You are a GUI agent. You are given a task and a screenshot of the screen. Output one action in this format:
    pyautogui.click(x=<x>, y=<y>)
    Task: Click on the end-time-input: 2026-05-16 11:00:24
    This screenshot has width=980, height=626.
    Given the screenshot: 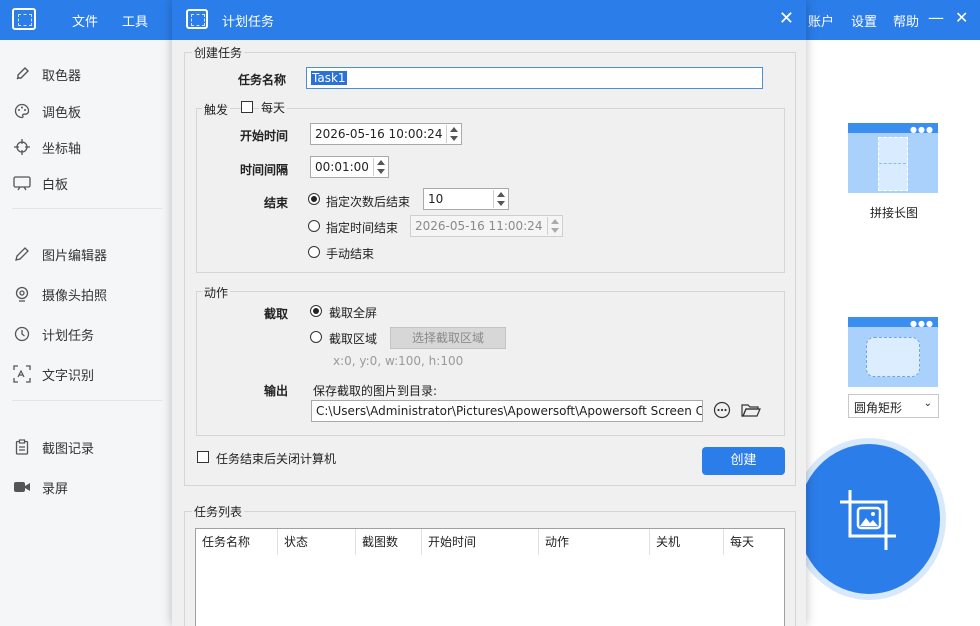 What is the action you would take?
    pyautogui.click(x=486, y=226)
    